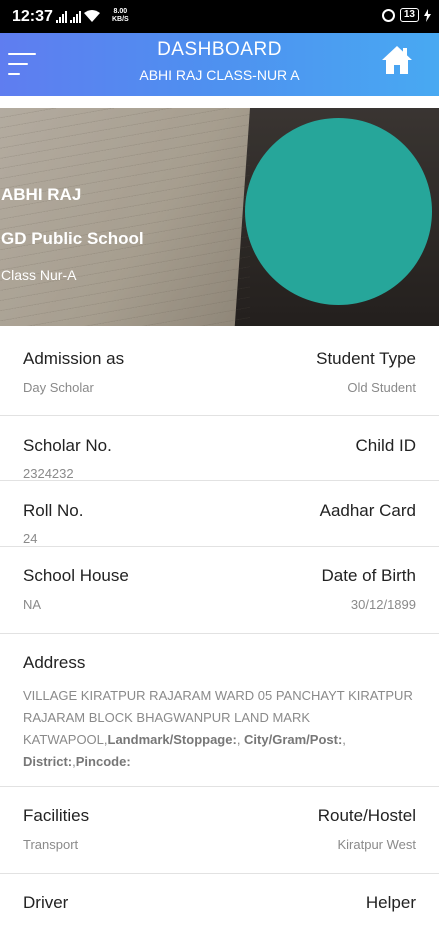 Image resolution: width=439 pixels, height=950 pixels. I want to click on battery-icon: 13, so click(409, 15).